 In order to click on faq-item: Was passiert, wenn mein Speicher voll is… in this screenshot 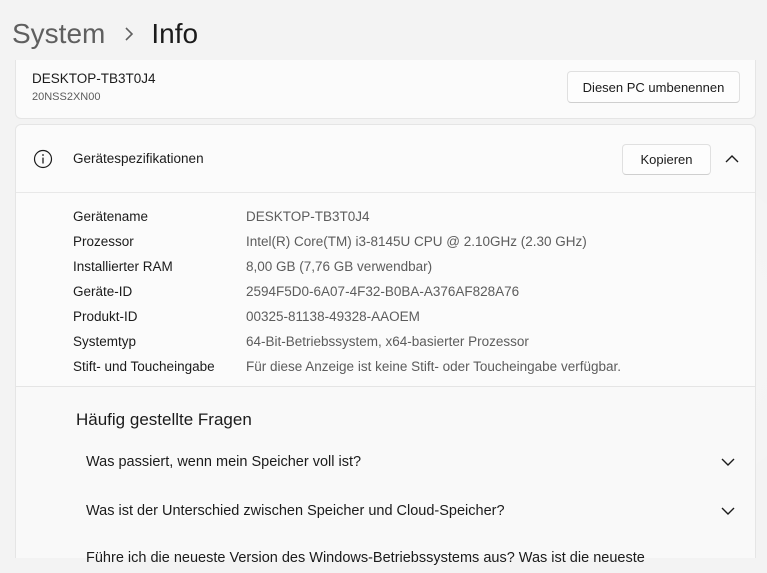, I will do `click(411, 462)`.